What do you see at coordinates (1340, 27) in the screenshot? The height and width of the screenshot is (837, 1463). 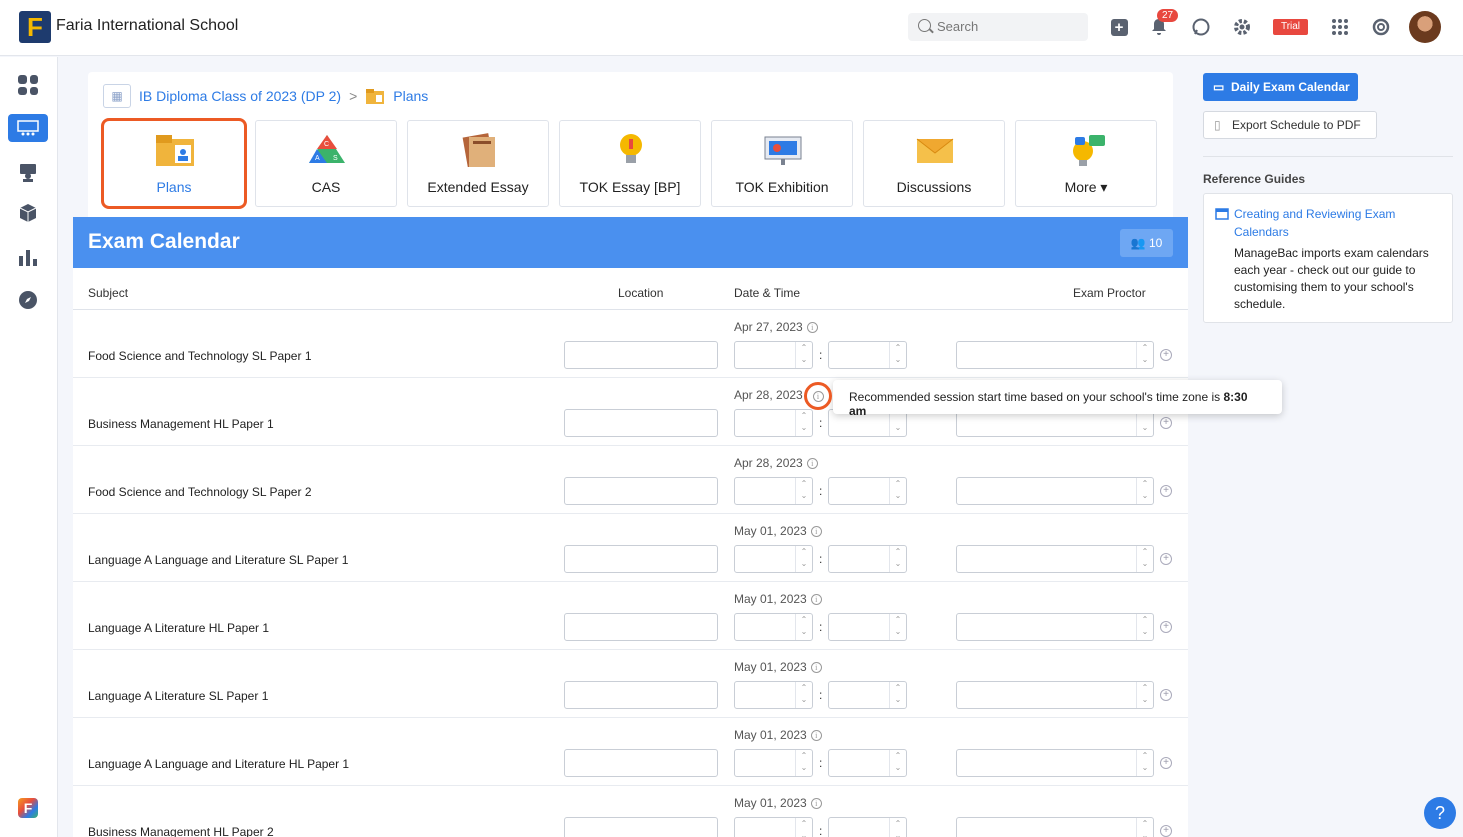 I see `apps-grid-icon` at bounding box center [1340, 27].